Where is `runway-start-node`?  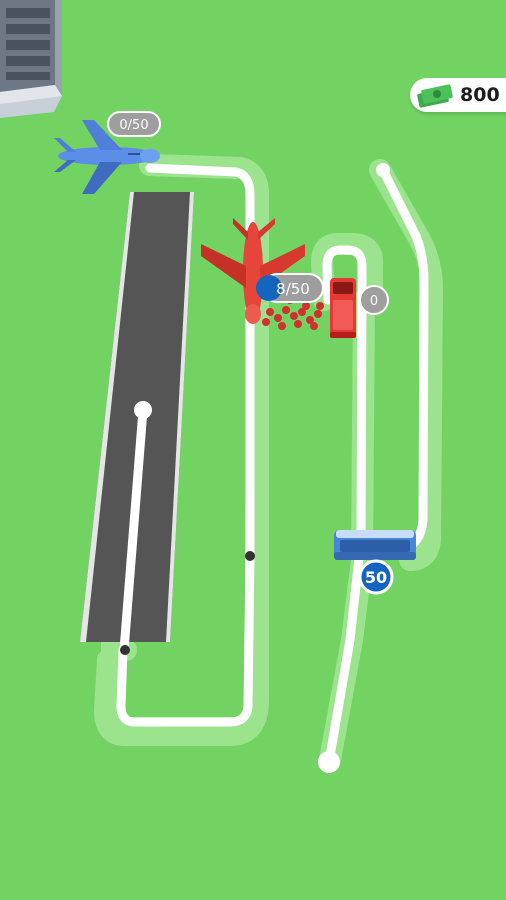
runway-start-node is located at coordinates (143, 410).